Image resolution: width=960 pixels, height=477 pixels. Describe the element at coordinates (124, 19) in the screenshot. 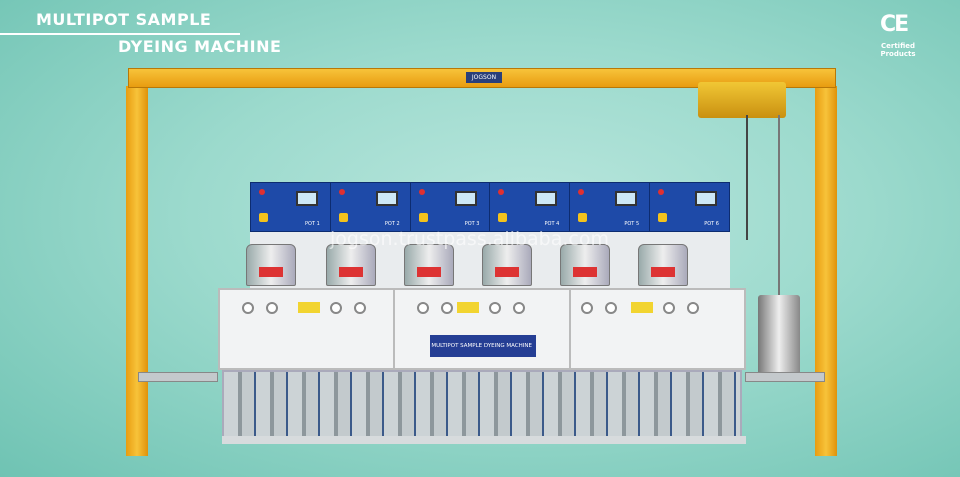

I see `title-line-1: MULTIPOT SAMPLE` at that location.